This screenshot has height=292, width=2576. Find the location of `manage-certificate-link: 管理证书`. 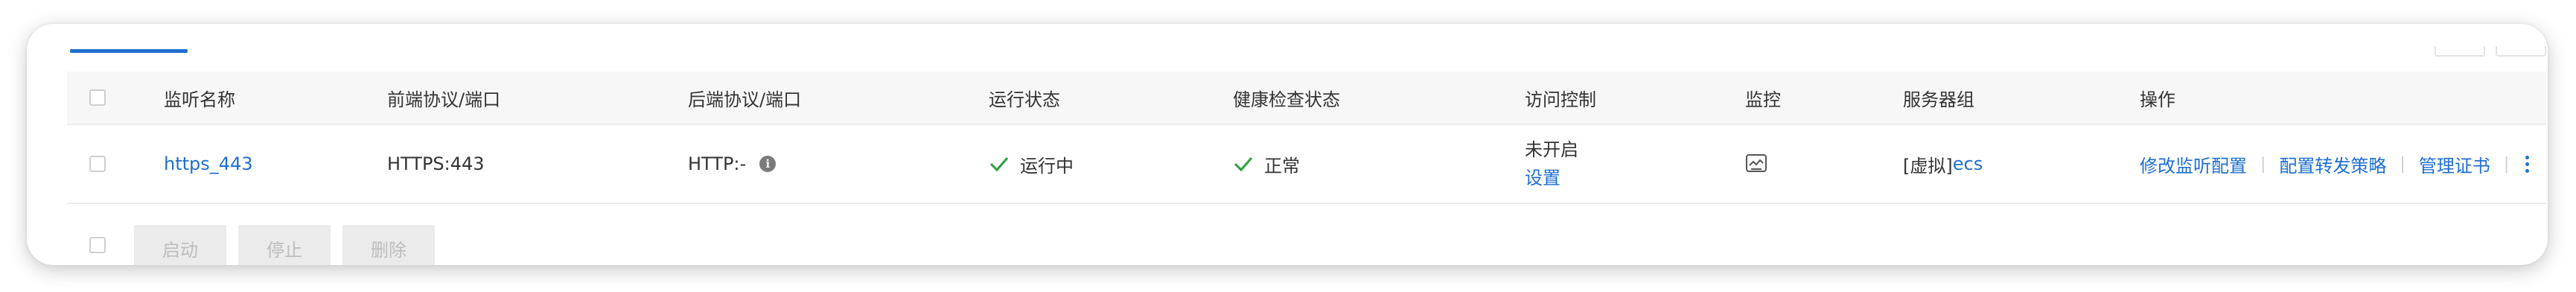

manage-certificate-link: 管理证书 is located at coordinates (2454, 164).